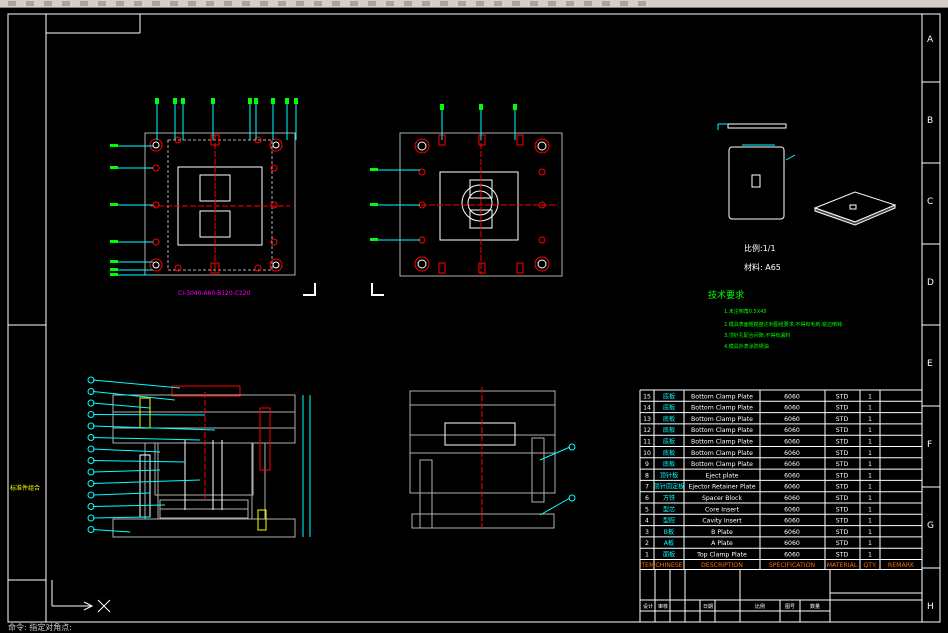 This screenshot has height=633, width=948. Describe the element at coordinates (842, 565) in the screenshot. I see `bom-header: MATERIAL` at that location.